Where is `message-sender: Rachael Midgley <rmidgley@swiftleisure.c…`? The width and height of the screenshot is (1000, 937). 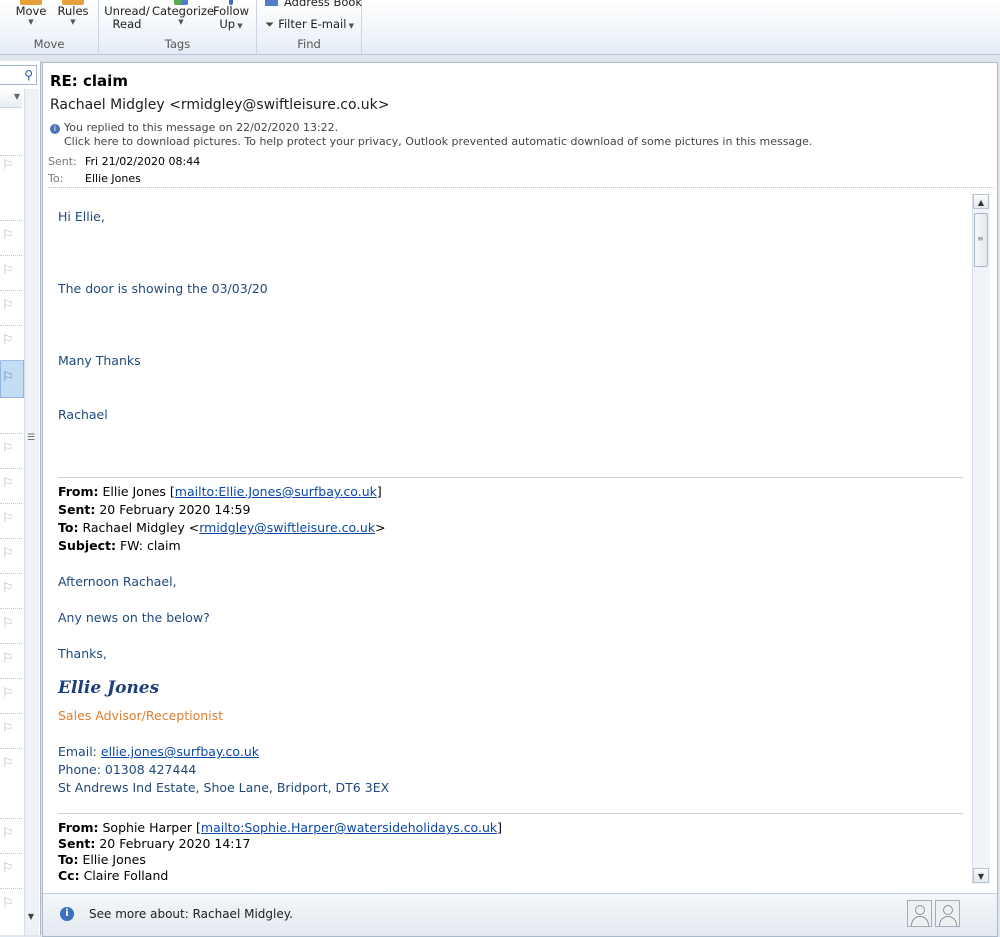
message-sender: Rachael Midgley <rmidgley@swiftleisure.c… is located at coordinates (219, 105).